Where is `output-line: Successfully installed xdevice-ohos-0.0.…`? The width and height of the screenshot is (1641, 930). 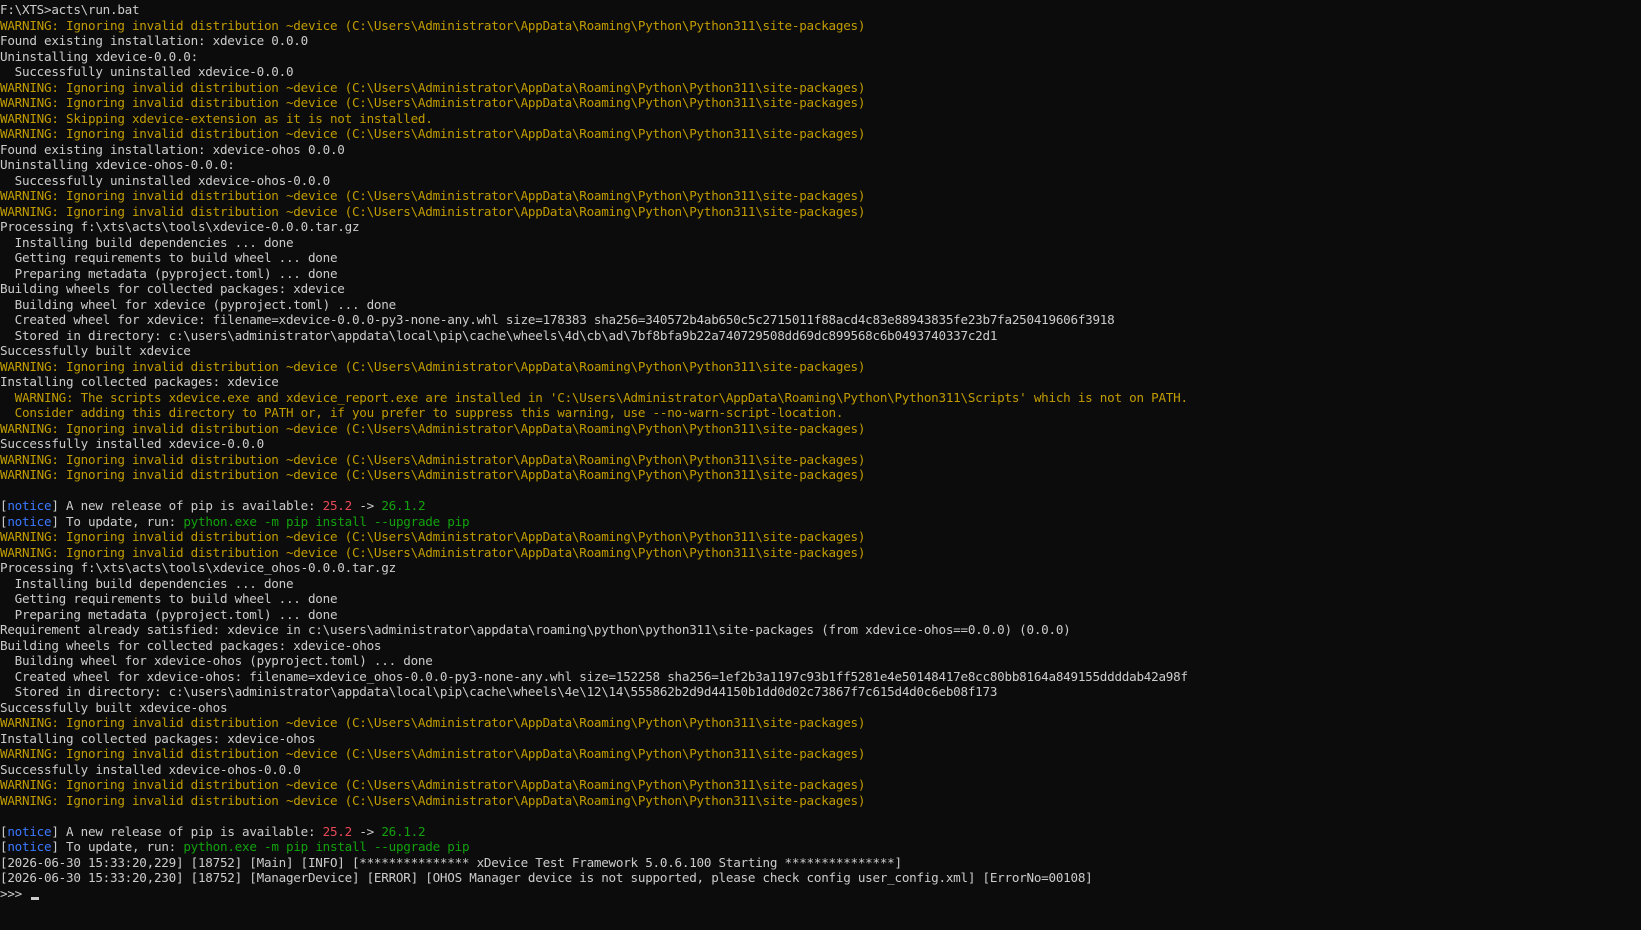
output-line: Successfully installed xdevice-ohos-0.0.… is located at coordinates (150, 769).